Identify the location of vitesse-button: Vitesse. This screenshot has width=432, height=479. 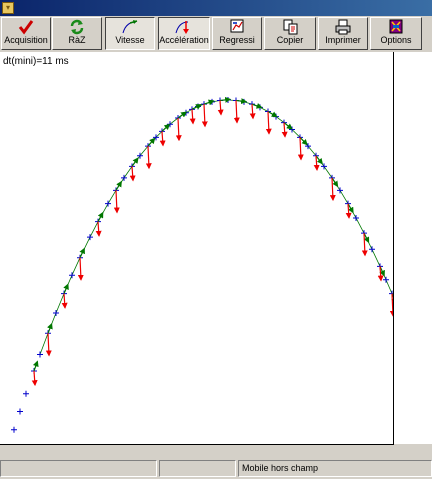
(130, 33).